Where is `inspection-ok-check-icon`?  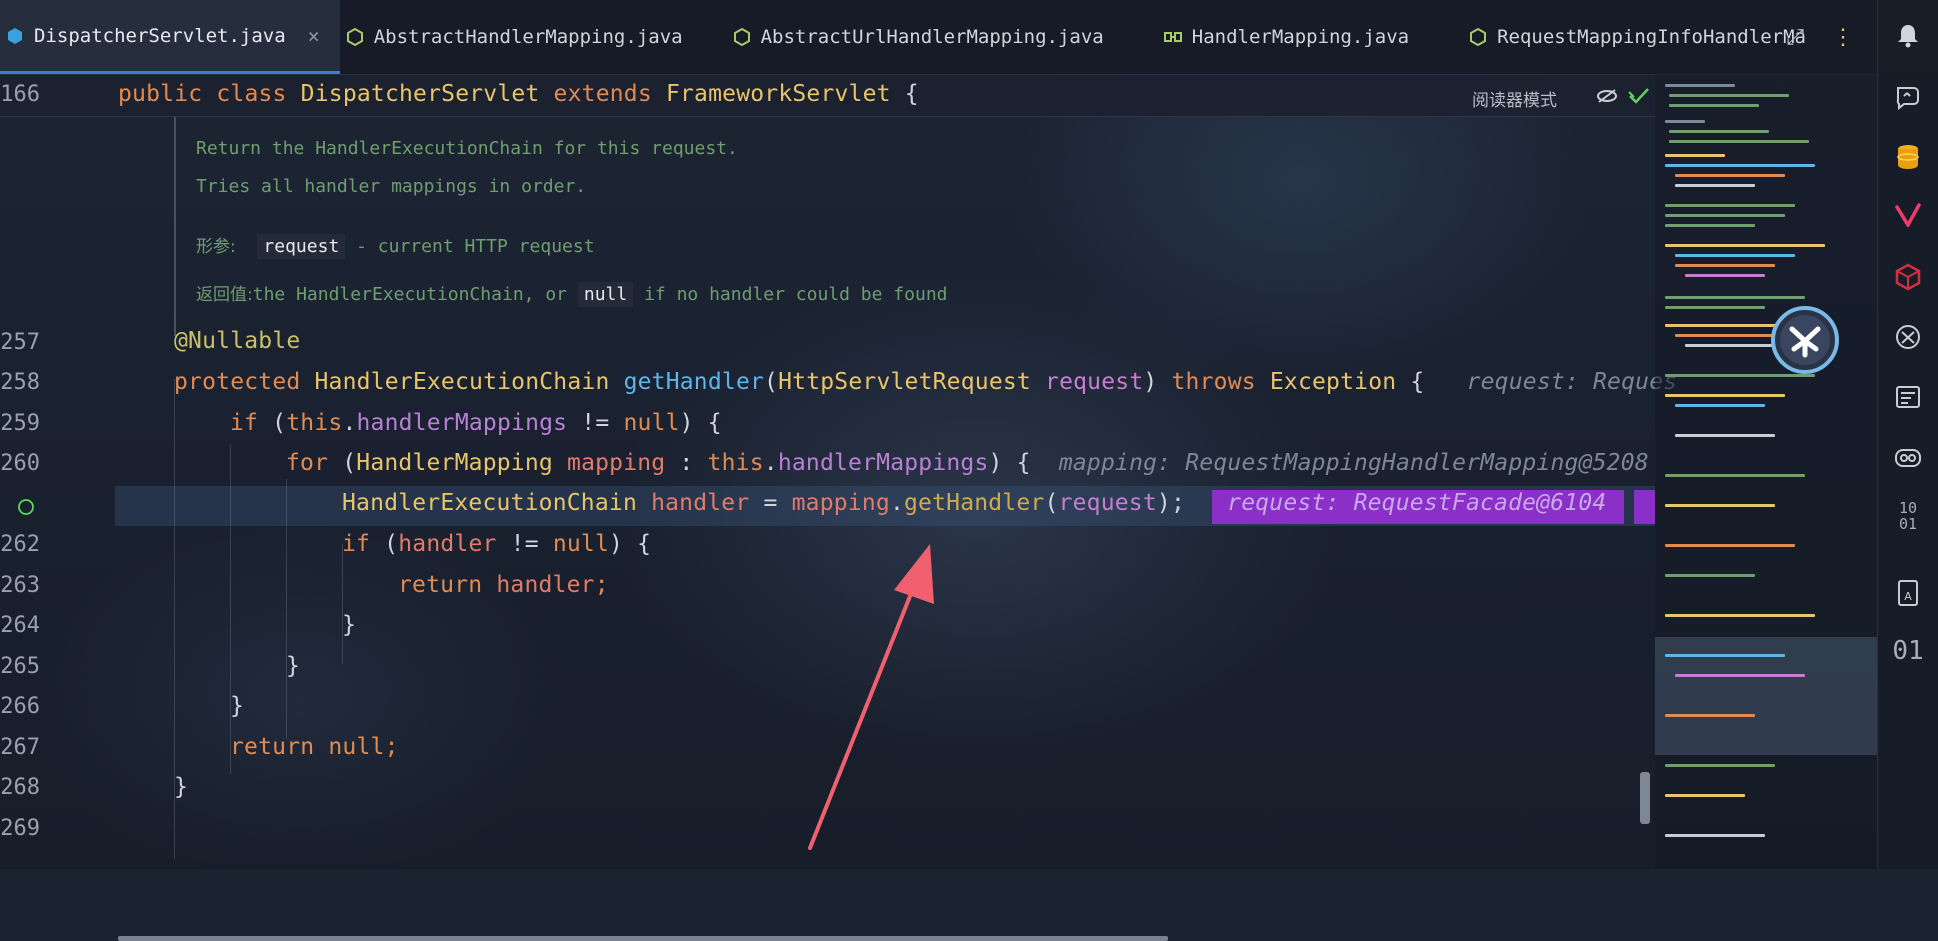
inspection-ok-check-icon is located at coordinates (1639, 95).